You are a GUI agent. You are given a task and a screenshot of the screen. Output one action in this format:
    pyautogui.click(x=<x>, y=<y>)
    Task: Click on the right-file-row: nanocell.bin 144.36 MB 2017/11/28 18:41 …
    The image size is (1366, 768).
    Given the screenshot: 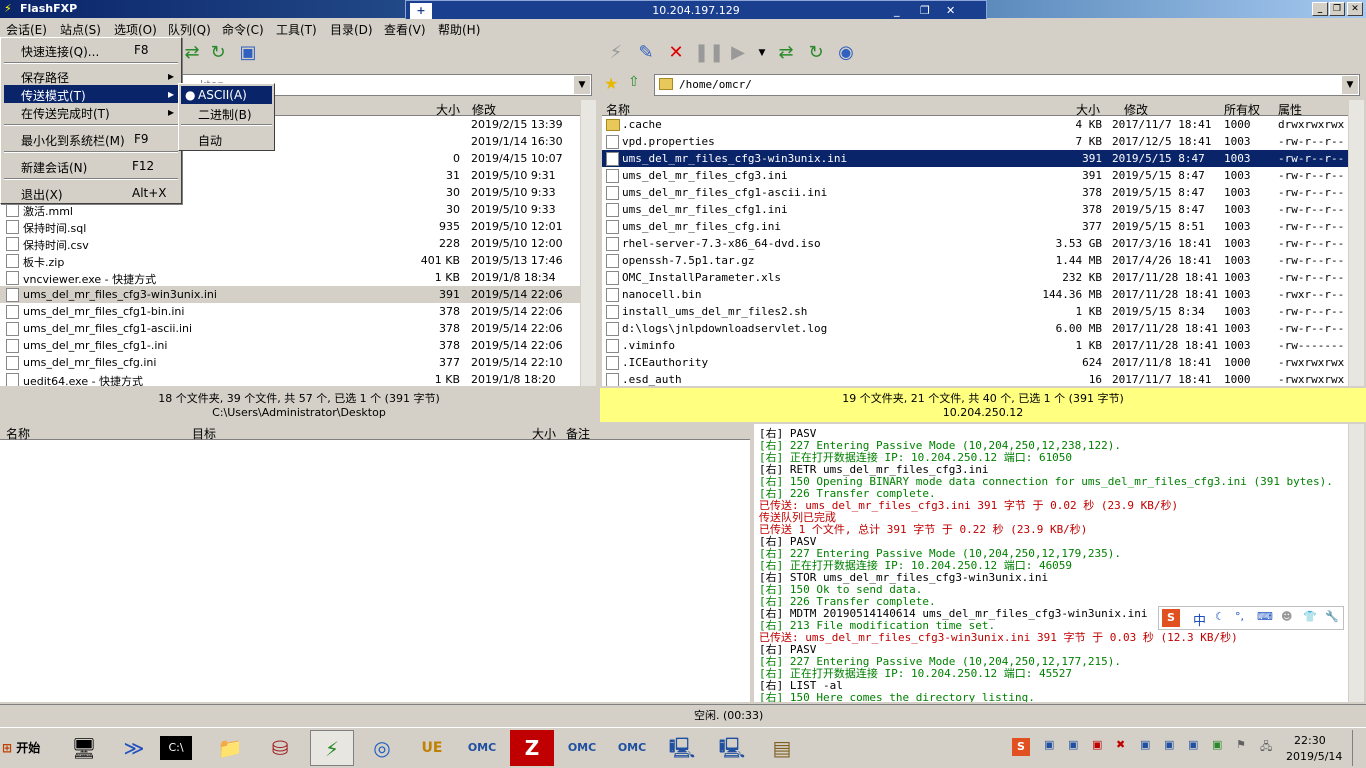 What is the action you would take?
    pyautogui.click(x=975, y=294)
    